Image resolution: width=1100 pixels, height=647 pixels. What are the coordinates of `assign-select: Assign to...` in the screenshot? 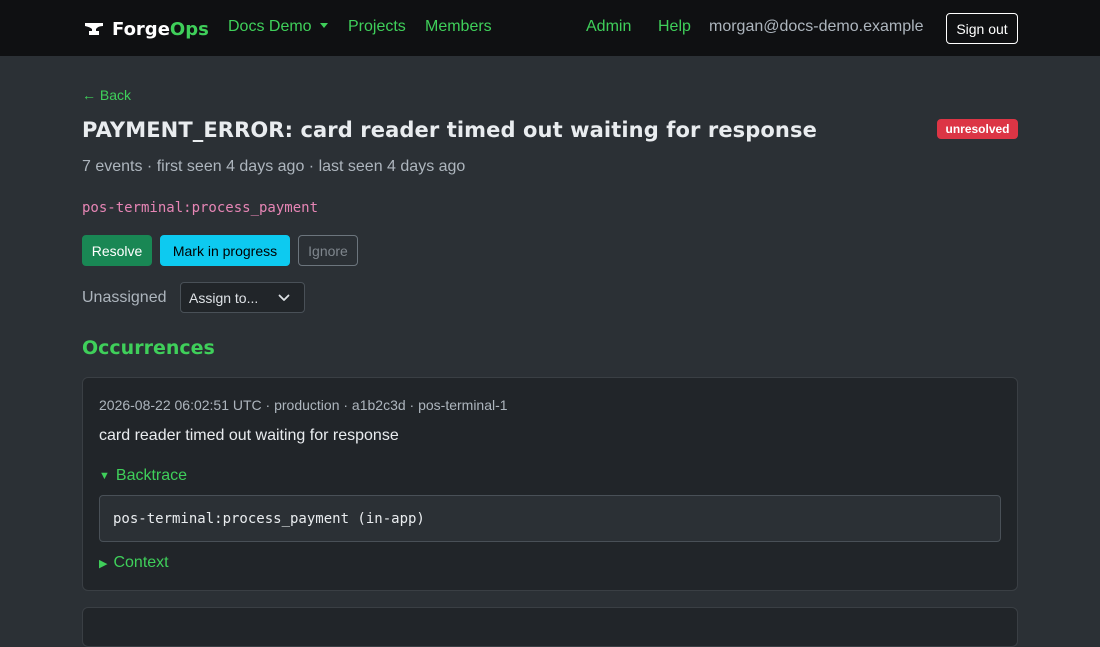 It's located at (242, 297).